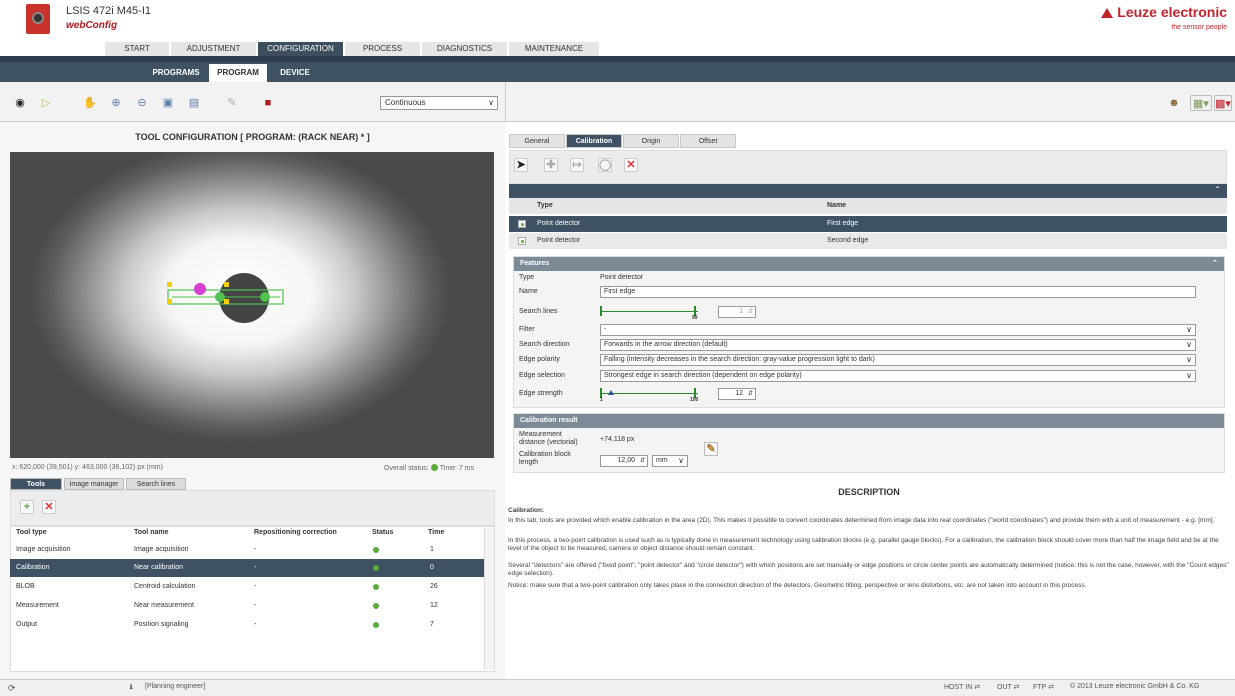  Describe the element at coordinates (554, 49) in the screenshot. I see `tab-maintenance: MAINTENANCE` at that location.